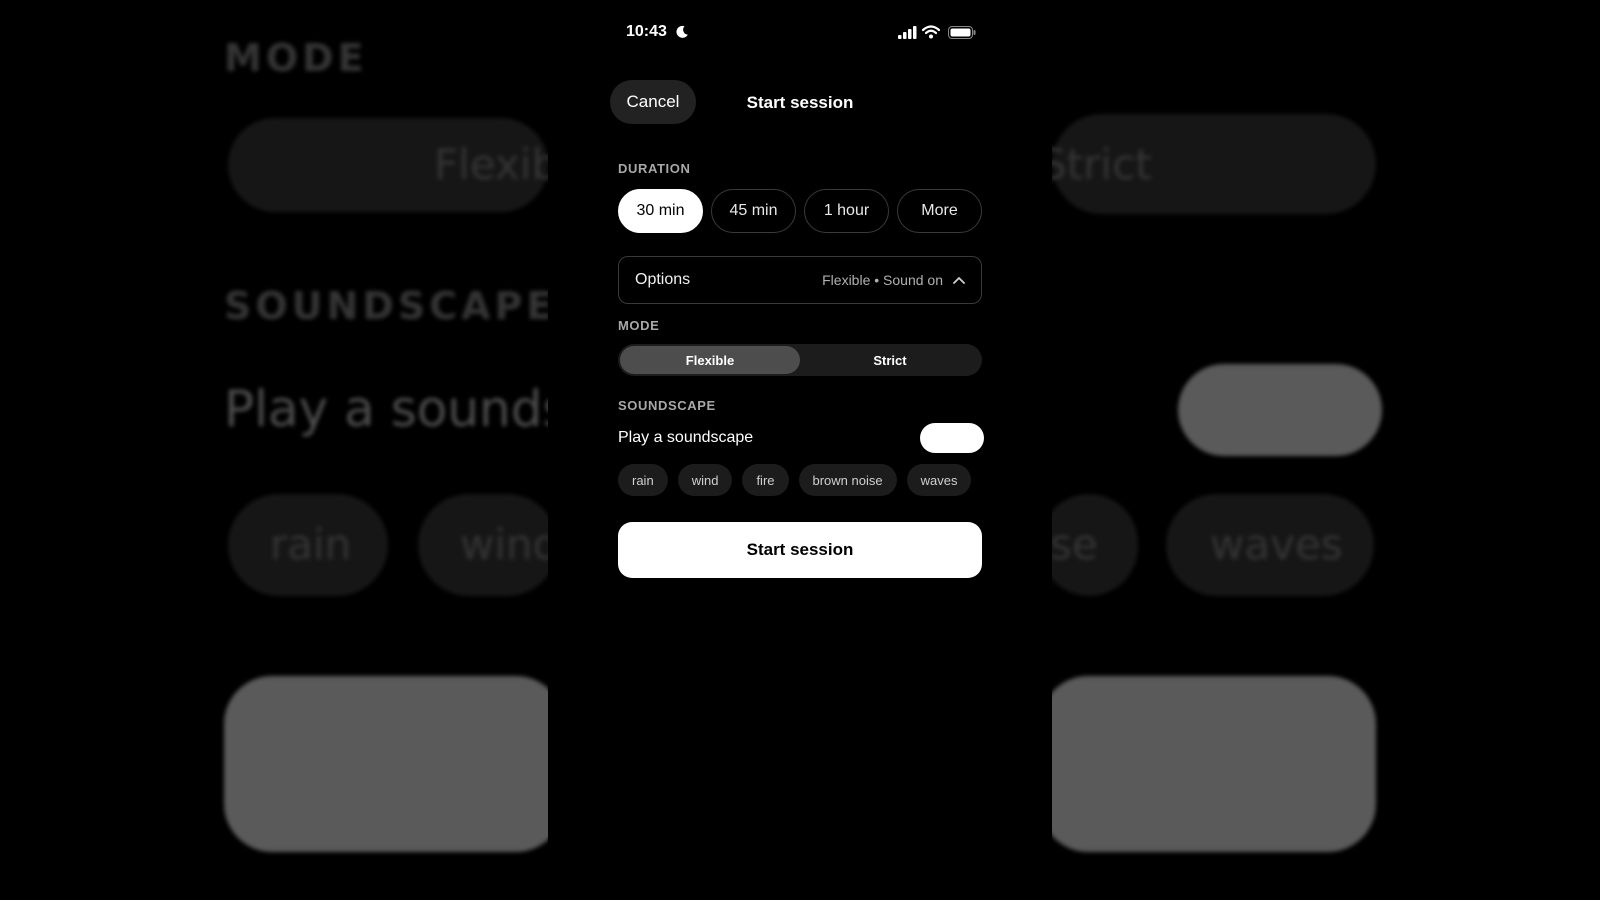  Describe the element at coordinates (710, 360) in the screenshot. I see `mode-option-flexible: Flexible` at that location.